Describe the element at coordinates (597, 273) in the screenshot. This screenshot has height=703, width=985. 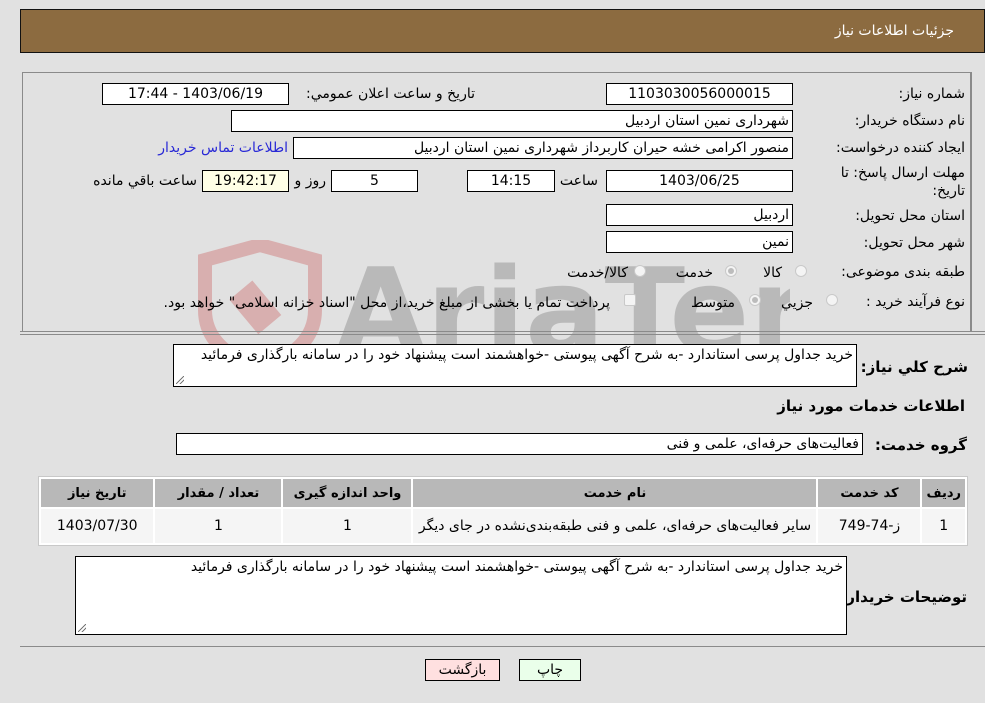
I see `category-option-goods-service: کالا/خدمت` at that location.